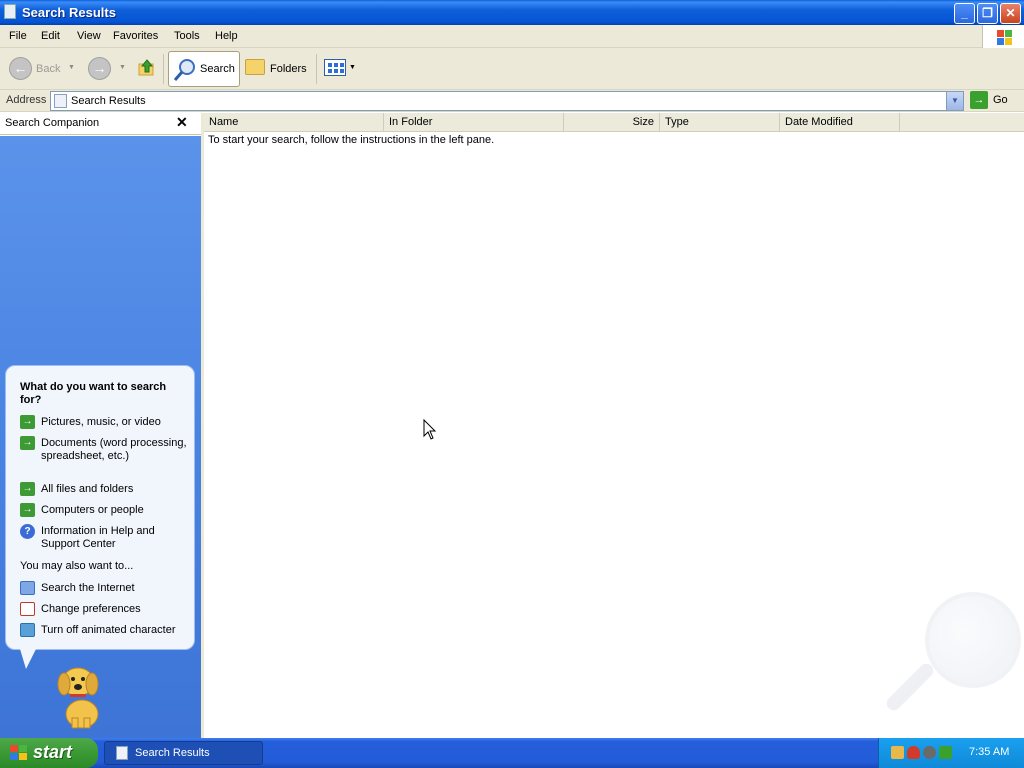  Describe the element at coordinates (27, 588) in the screenshot. I see `globe-search-icon` at that location.